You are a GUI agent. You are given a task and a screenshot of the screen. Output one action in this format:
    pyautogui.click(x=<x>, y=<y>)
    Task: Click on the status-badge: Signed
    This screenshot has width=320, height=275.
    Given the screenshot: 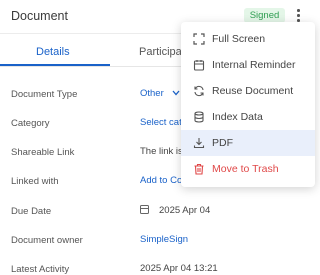 What is the action you would take?
    pyautogui.click(x=264, y=15)
    